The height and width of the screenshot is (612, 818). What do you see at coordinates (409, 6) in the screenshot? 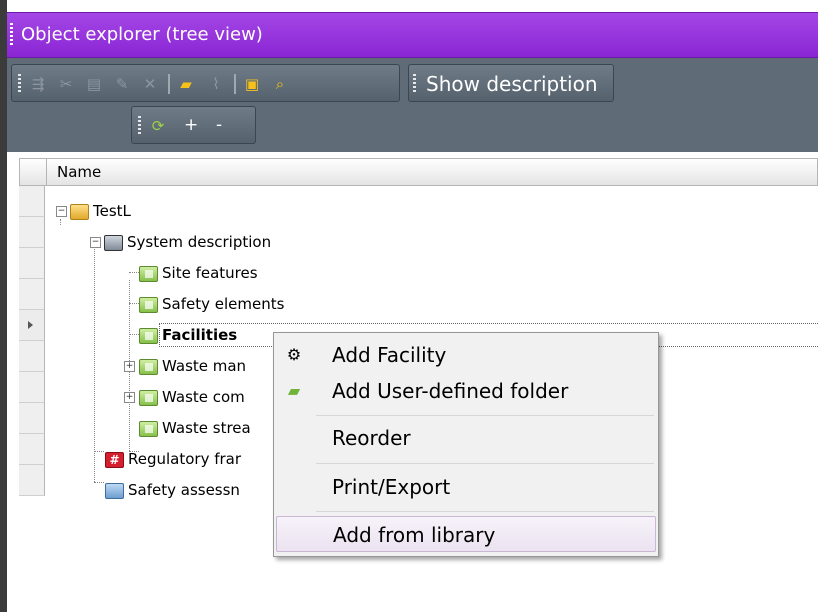
I see `top-strip` at bounding box center [409, 6].